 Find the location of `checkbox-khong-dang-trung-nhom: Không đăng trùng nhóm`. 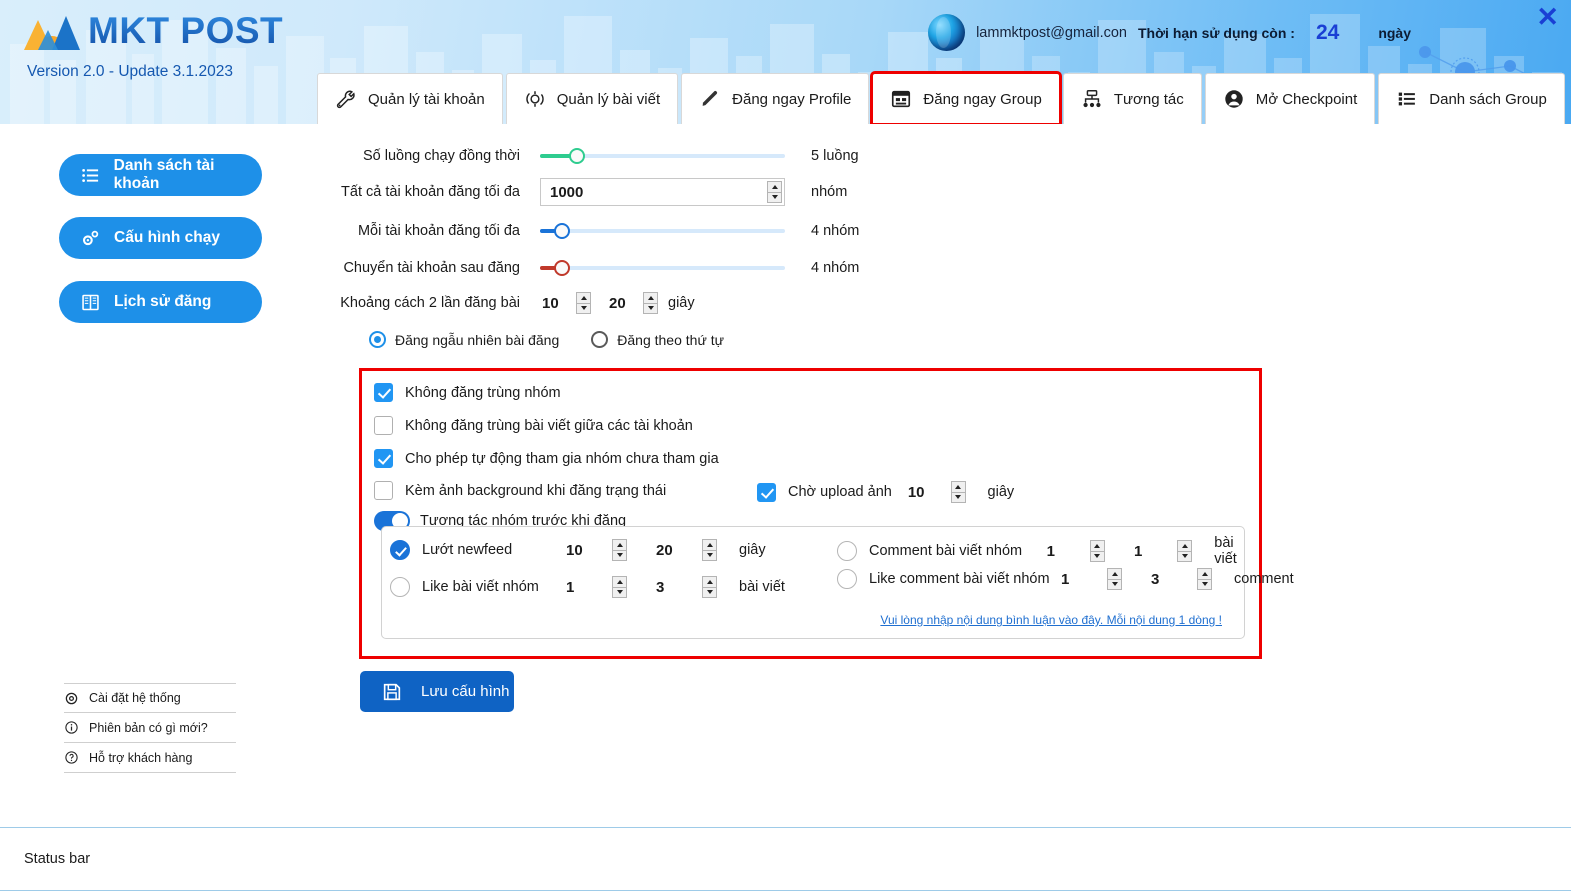

checkbox-khong-dang-trung-nhom: Không đăng trùng nhóm is located at coordinates (467, 392).